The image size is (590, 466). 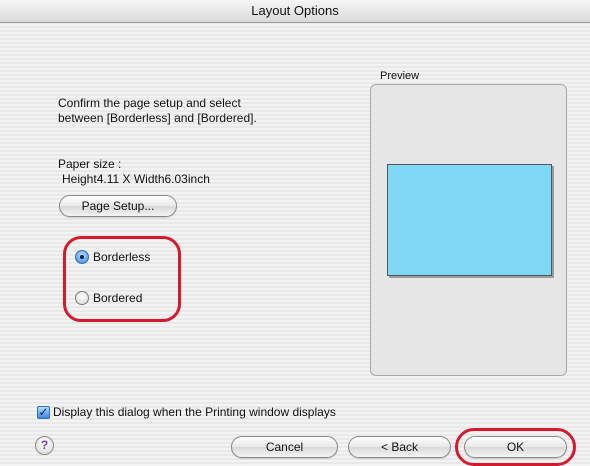 What do you see at coordinates (43, 411) in the screenshot?
I see `checkbox-checked-icon: ✓` at bounding box center [43, 411].